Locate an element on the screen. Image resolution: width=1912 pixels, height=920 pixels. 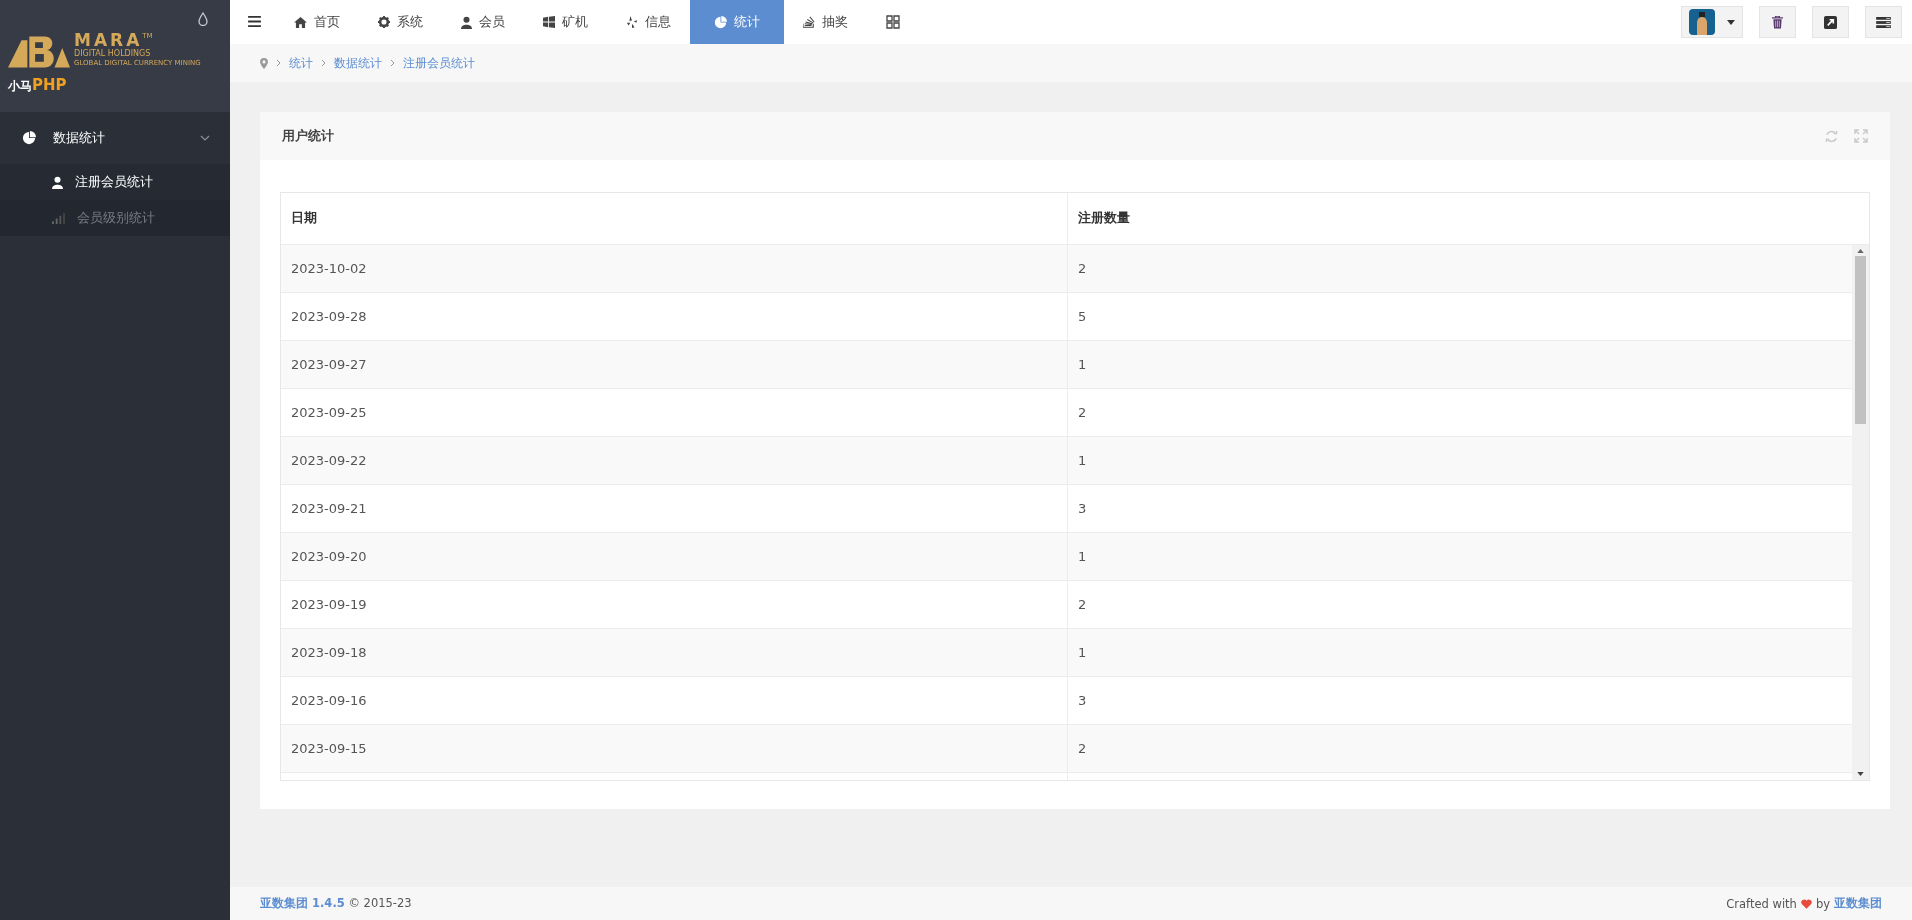
user-menu-button is located at coordinates (1712, 22).